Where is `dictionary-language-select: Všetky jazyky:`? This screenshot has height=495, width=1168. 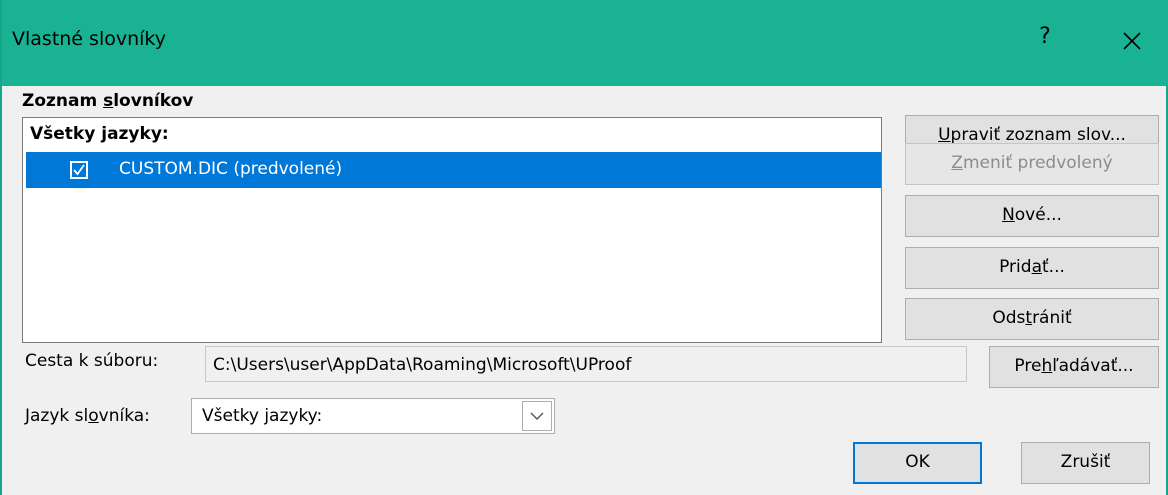
dictionary-language-select: Všetky jazyky: is located at coordinates (373, 416).